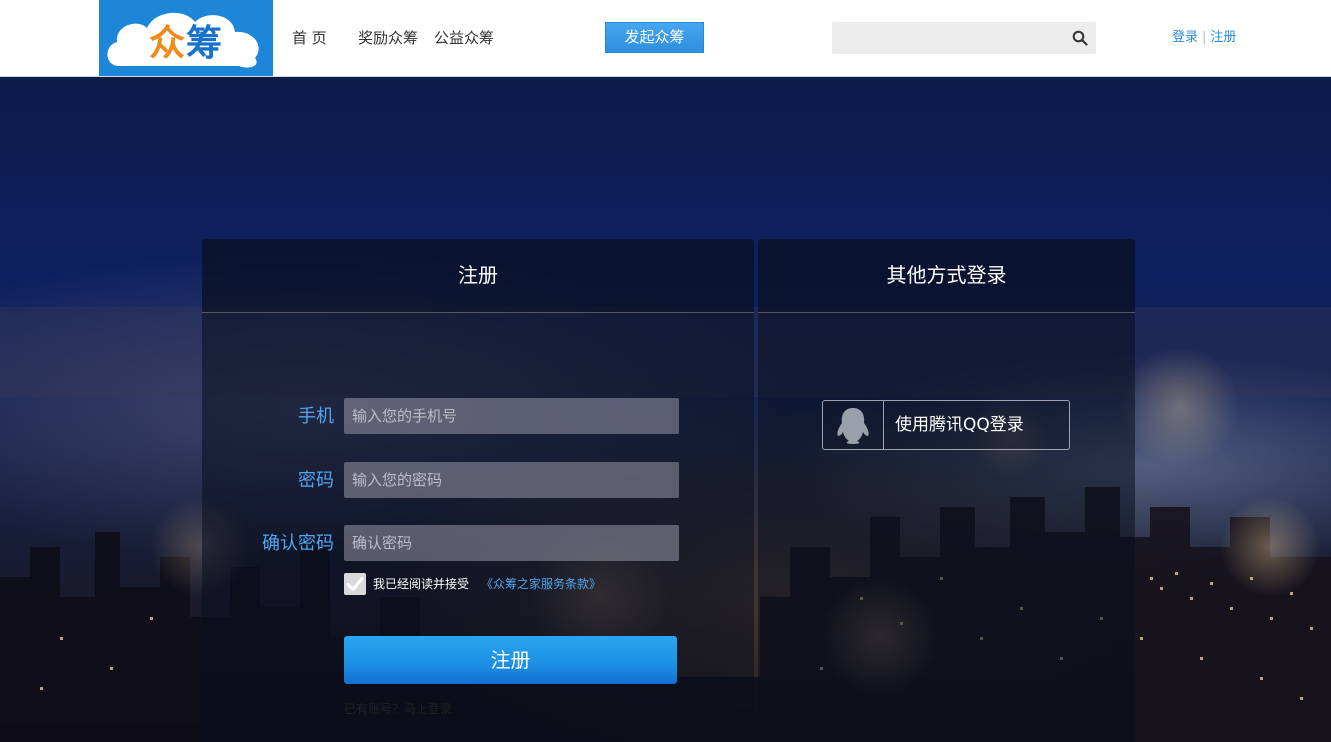 This screenshot has width=1331, height=742. Describe the element at coordinates (388, 38) in the screenshot. I see `nav-reward-crowdfunding: 奖励众筹` at that location.